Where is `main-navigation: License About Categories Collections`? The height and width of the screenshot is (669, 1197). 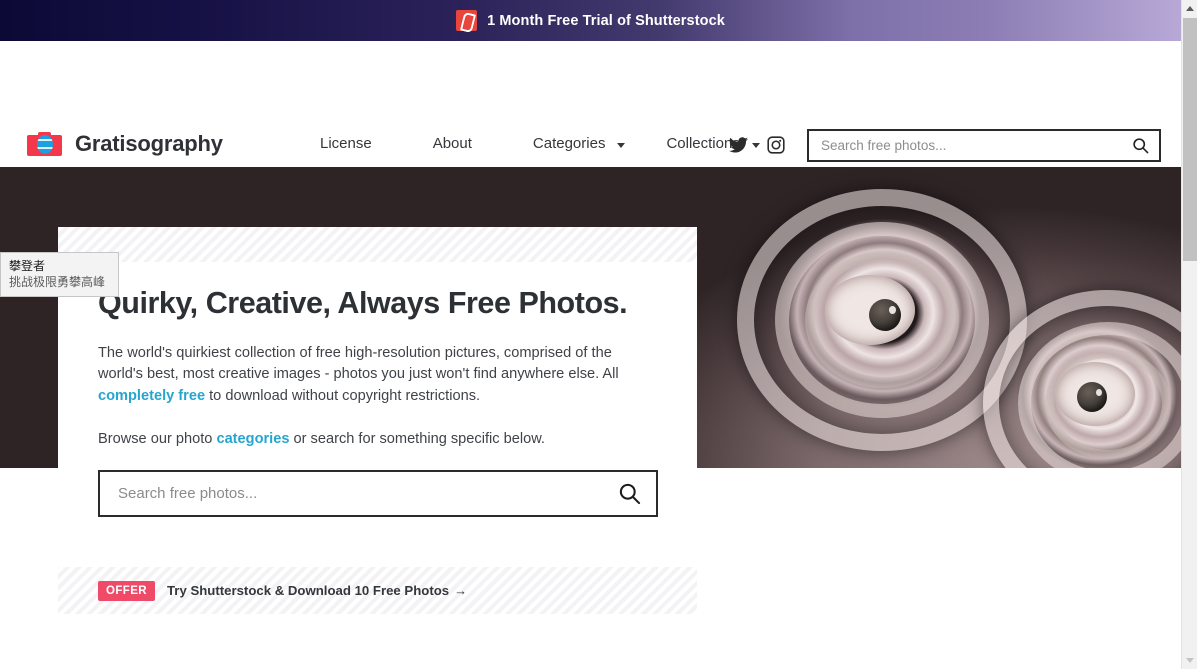 main-navigation: License About Categories Collections is located at coordinates (544, 143).